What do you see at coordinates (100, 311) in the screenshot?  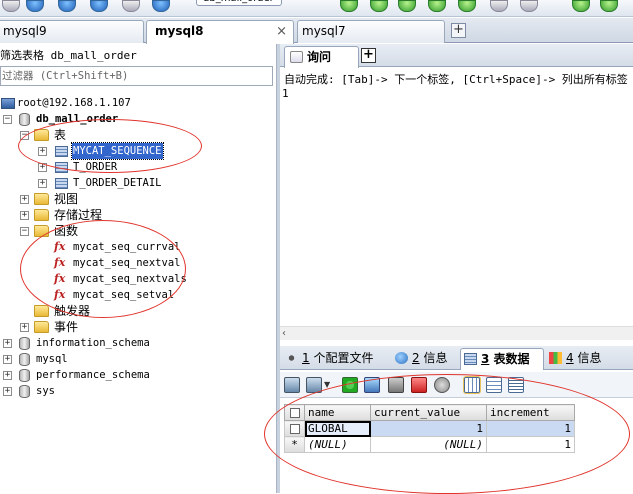 I see `tree-folder-triggers: 触发器` at bounding box center [100, 311].